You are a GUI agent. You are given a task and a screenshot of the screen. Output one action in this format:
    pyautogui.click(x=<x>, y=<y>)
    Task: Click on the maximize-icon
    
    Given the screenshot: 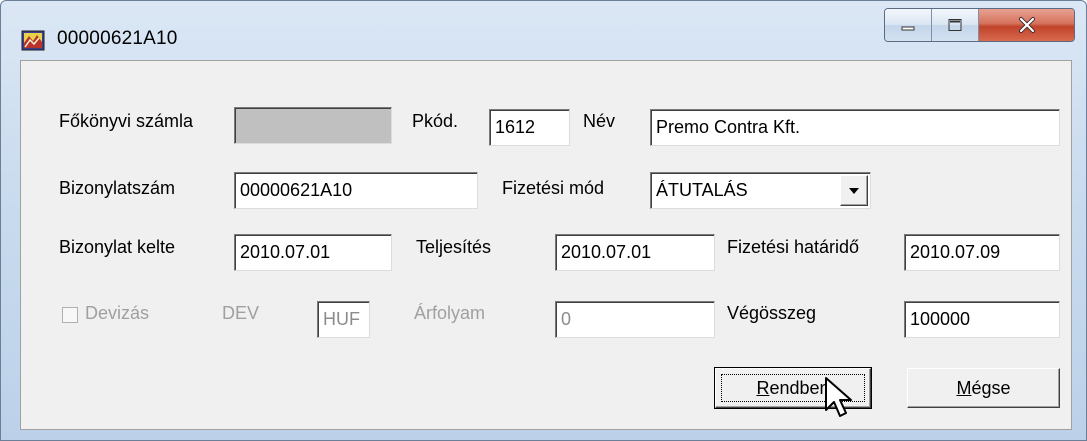 What is the action you would take?
    pyautogui.click(x=955, y=25)
    